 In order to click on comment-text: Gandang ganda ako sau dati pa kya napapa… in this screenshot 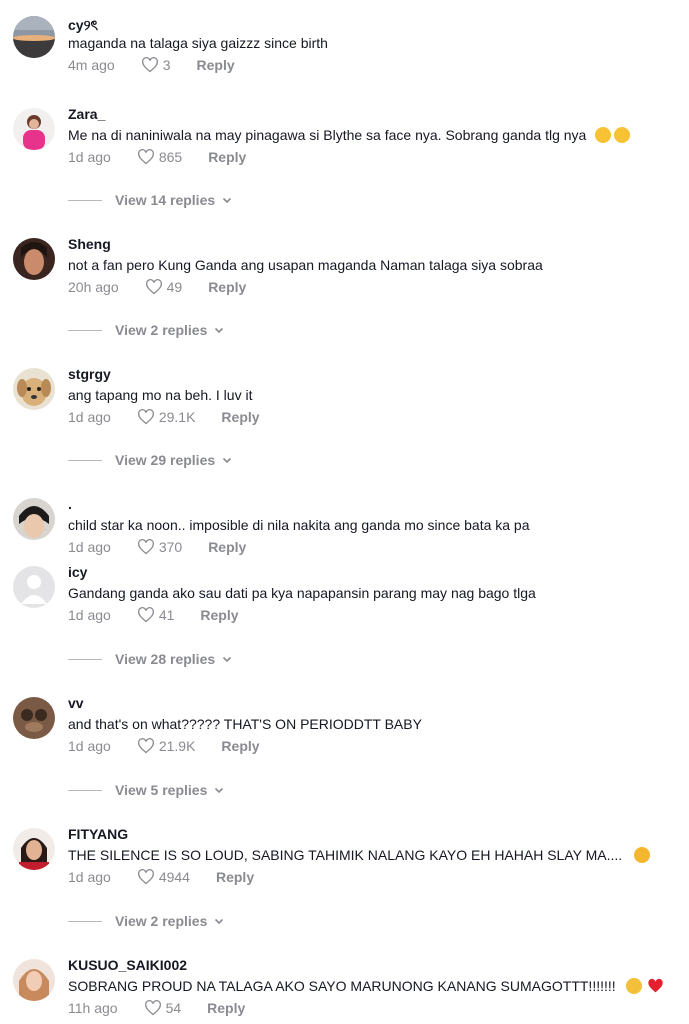, I will do `click(302, 593)`.